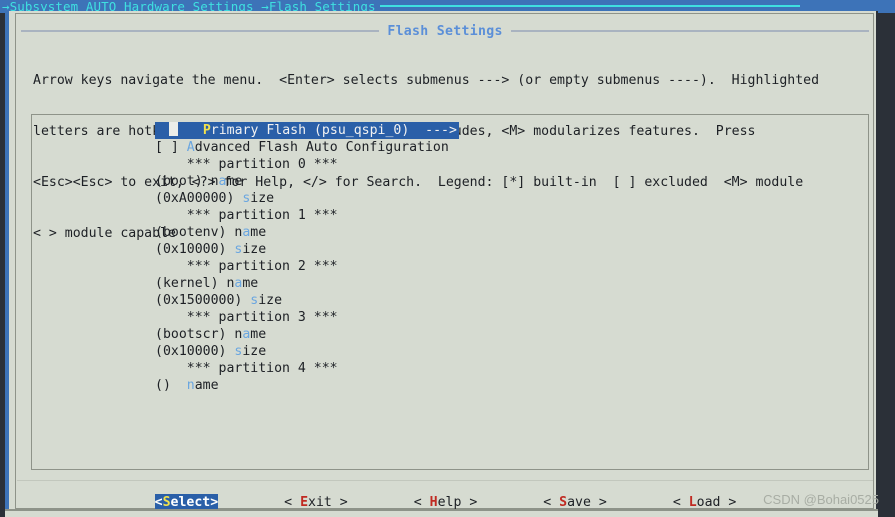 The width and height of the screenshot is (895, 517). I want to click on menu-item: (bootscr) name, so click(307, 334).